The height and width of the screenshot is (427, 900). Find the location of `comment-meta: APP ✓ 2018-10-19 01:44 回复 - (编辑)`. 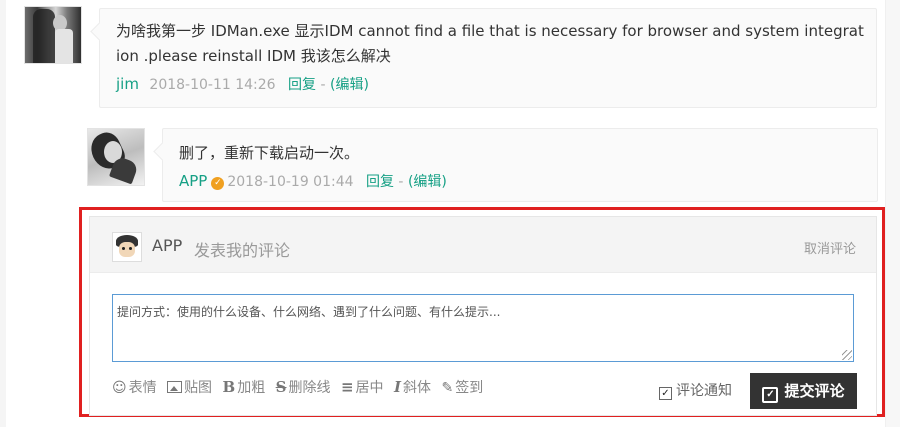

comment-meta: APP ✓ 2018-10-19 01:44 回复 - (编辑) is located at coordinates (313, 181).